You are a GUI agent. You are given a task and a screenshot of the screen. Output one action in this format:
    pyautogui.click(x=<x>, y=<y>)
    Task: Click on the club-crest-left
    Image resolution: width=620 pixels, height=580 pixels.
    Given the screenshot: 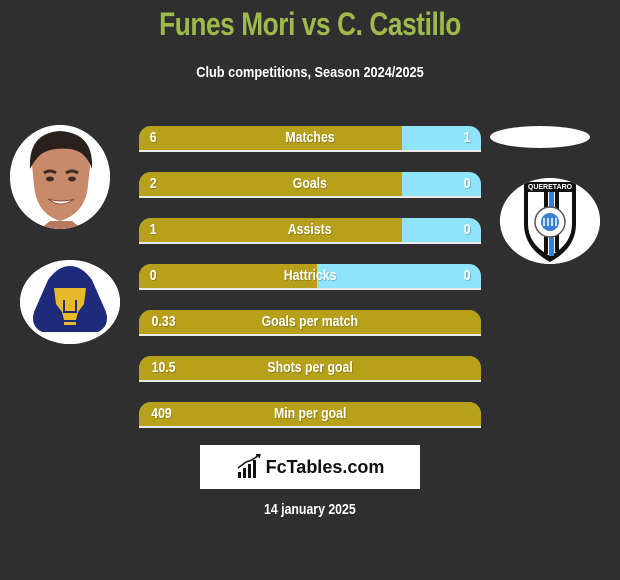 What is the action you would take?
    pyautogui.click(x=70, y=302)
    